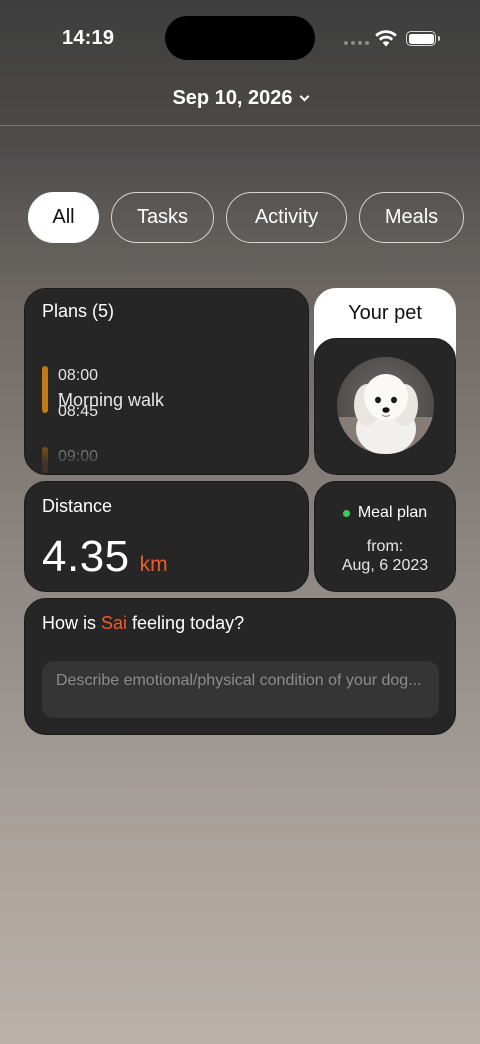 The image size is (480, 1044). What do you see at coordinates (240, 689) in the screenshot?
I see `feeling-input` at bounding box center [240, 689].